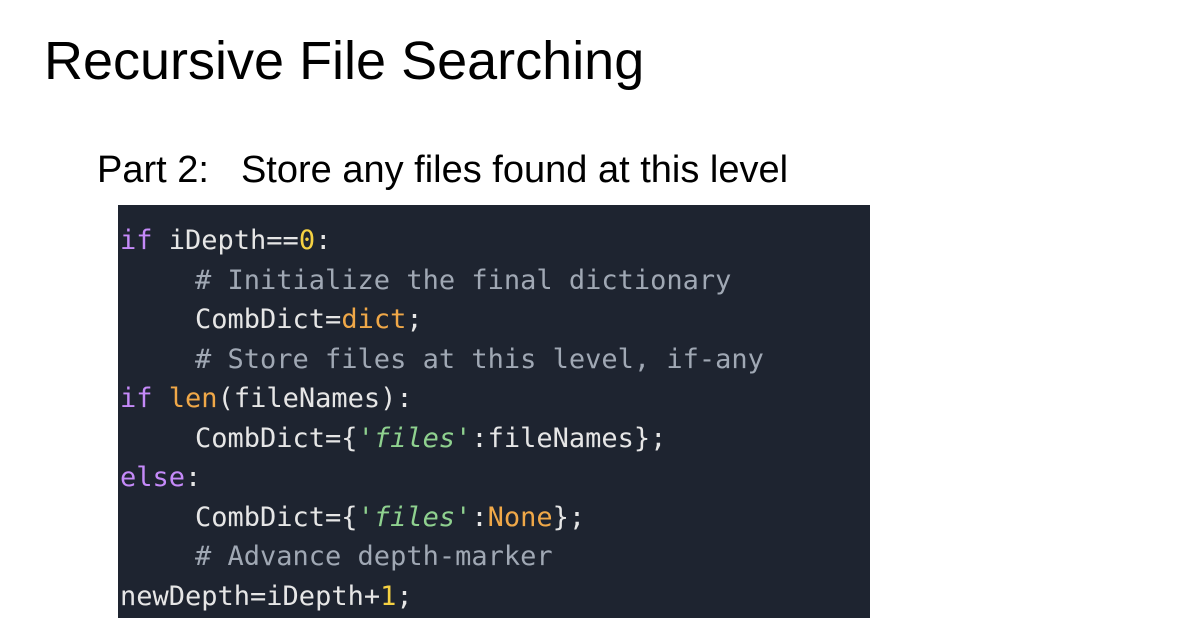  I want to click on code-comment: # Store files at this level, if-any, so click(479, 359).